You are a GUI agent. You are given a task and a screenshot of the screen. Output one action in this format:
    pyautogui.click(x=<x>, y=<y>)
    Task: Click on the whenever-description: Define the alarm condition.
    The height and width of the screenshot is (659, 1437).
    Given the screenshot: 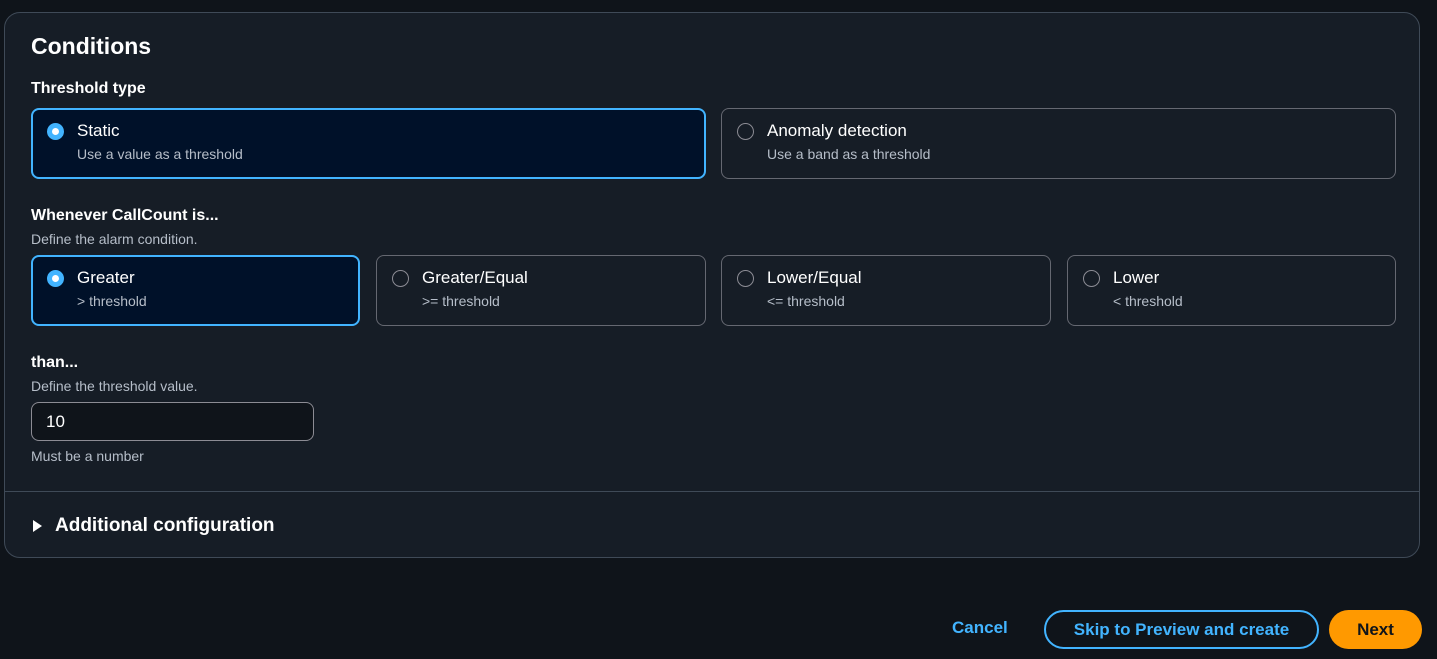 What is the action you would take?
    pyautogui.click(x=114, y=239)
    